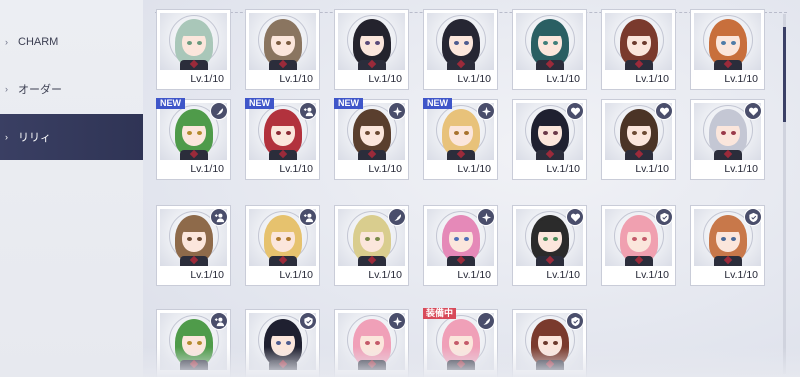 Image resolution: width=800 pixels, height=377 pixels. What do you see at coordinates (34, 138) in the screenshot?
I see `sidebar-item-label: リリィ` at bounding box center [34, 138].